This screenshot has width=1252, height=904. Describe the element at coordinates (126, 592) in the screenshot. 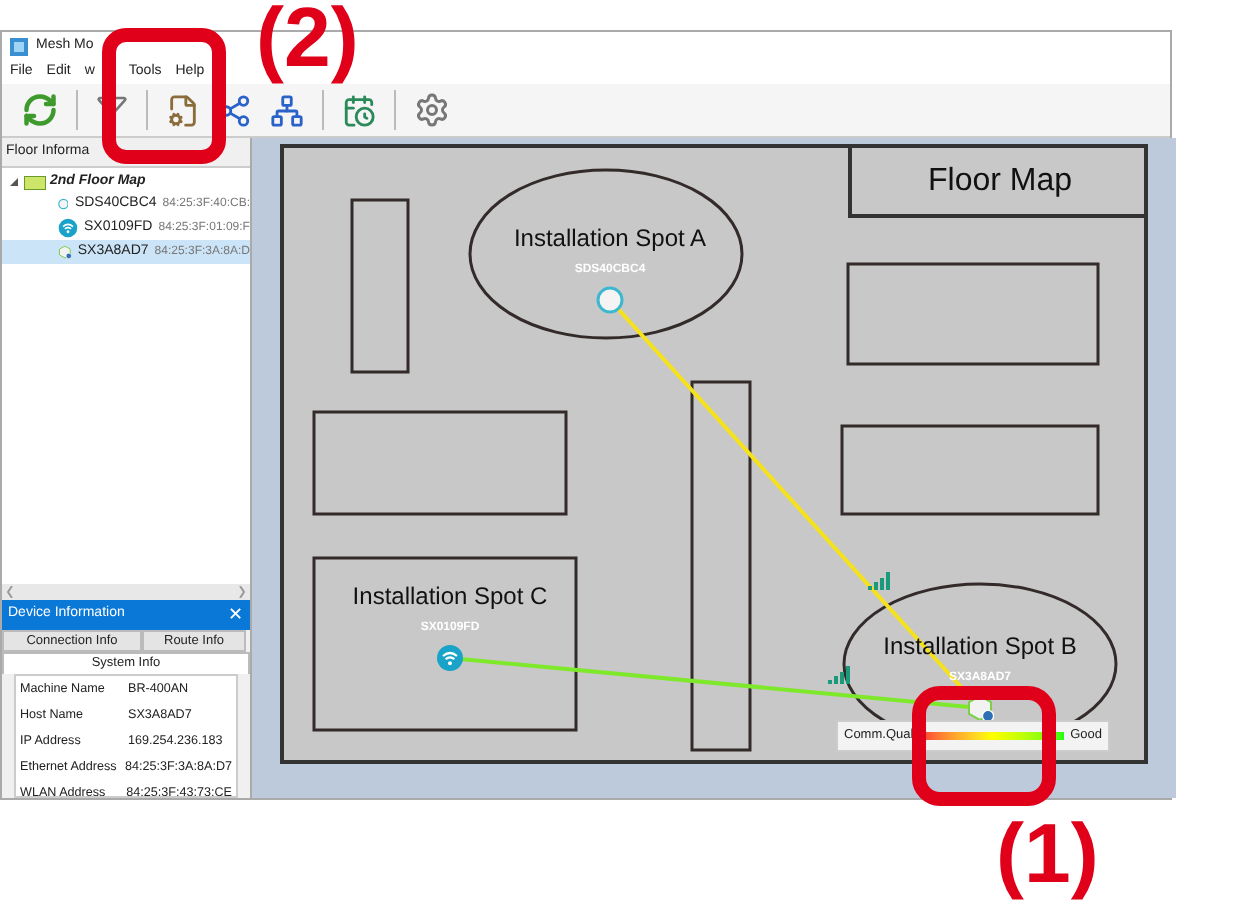

I see `horizontal-scrollbar` at that location.